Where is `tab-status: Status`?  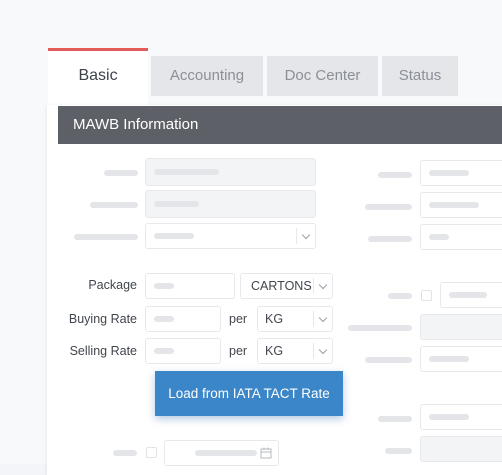 tab-status: Status is located at coordinates (420, 76).